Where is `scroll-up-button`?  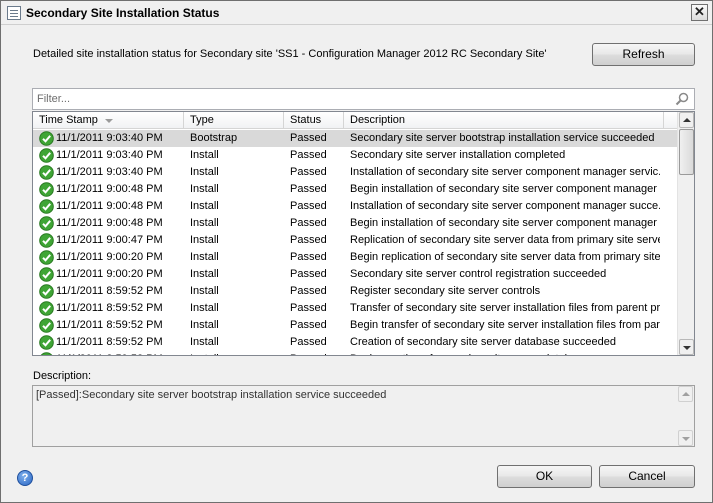
scroll-up-button is located at coordinates (686, 120).